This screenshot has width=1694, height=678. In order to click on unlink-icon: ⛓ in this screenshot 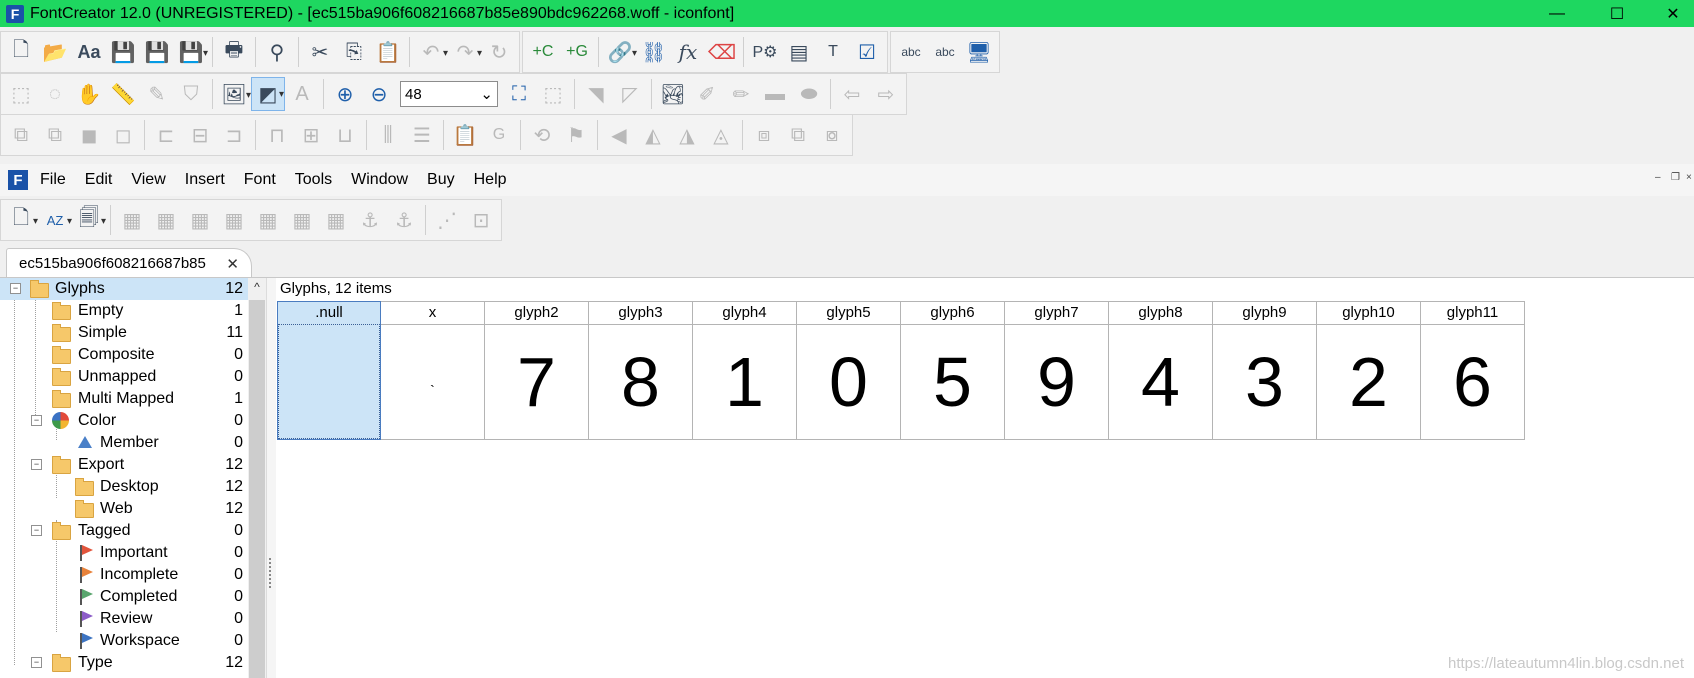, I will do `click(654, 52)`.